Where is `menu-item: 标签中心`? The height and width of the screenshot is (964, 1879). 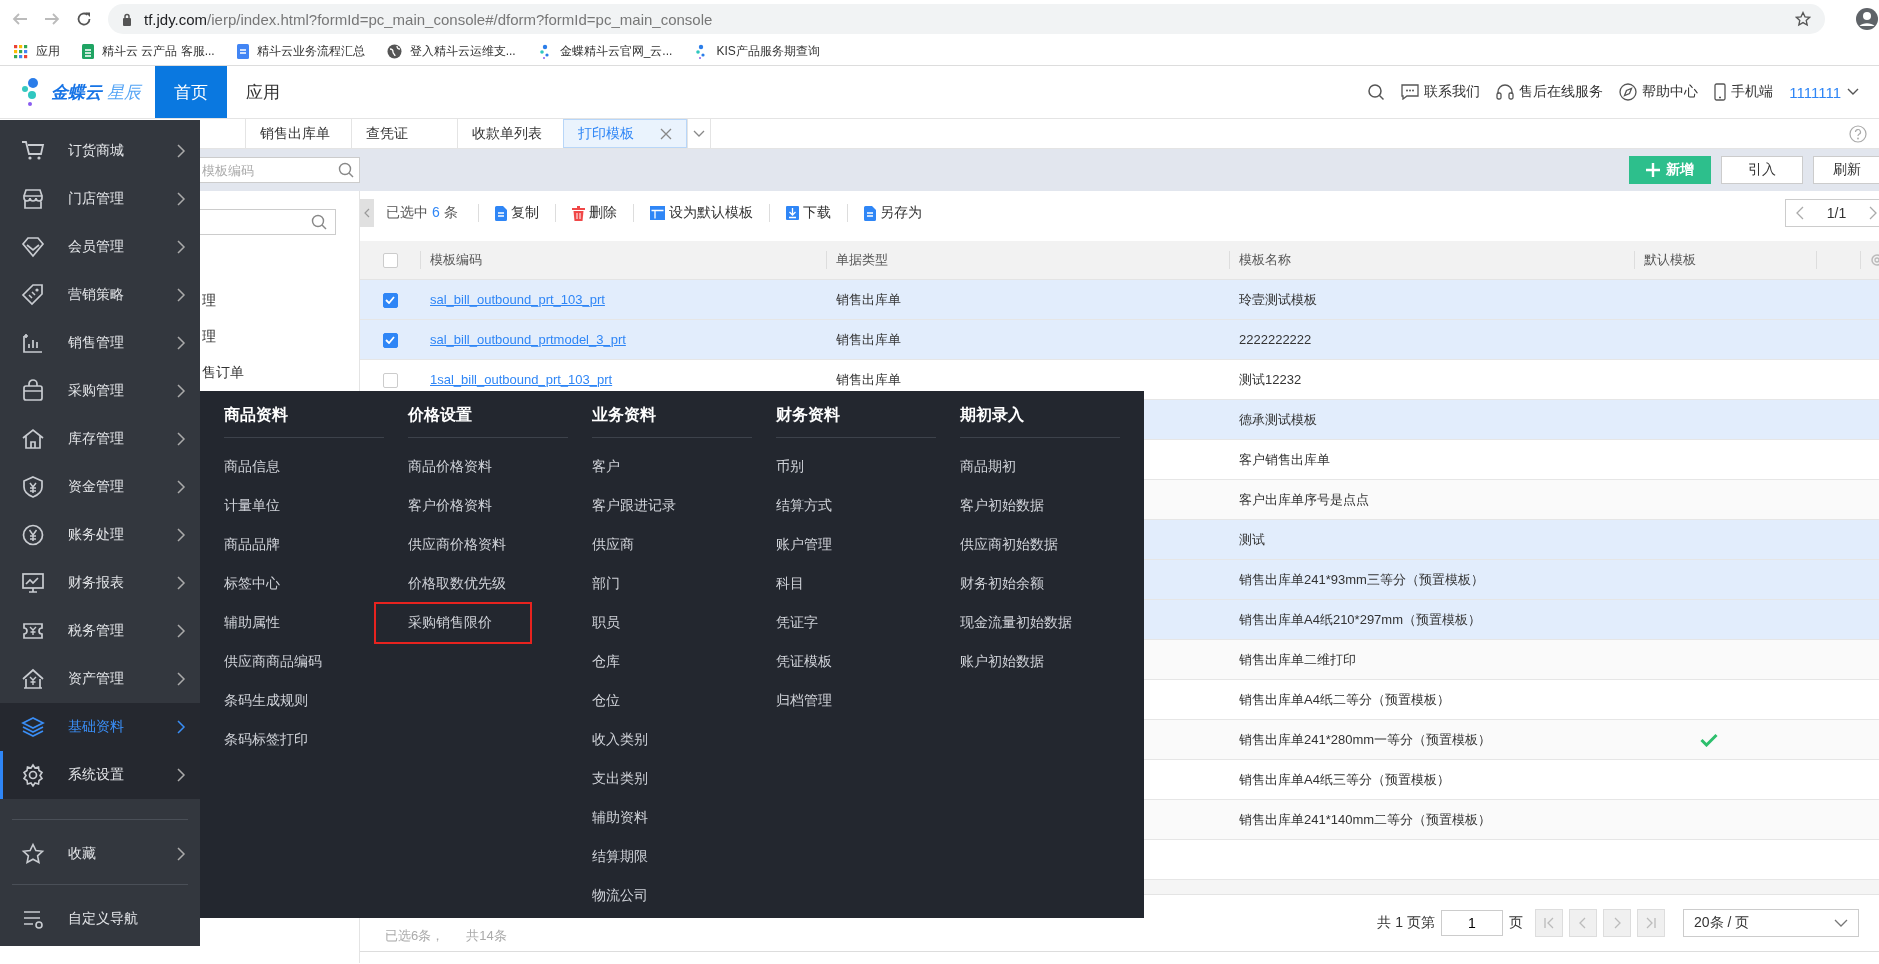 menu-item: 标签中心 is located at coordinates (252, 583).